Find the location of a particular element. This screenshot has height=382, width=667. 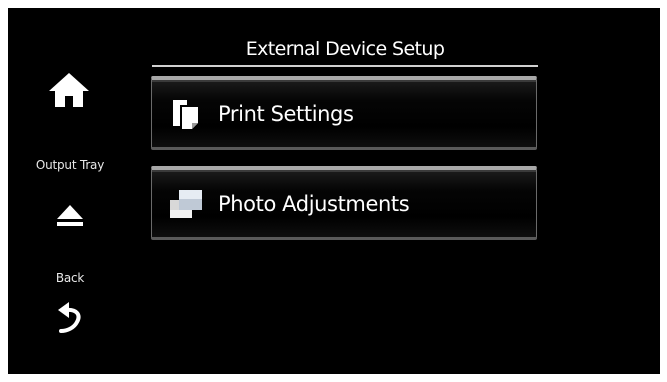

back-button is located at coordinates (70, 319).